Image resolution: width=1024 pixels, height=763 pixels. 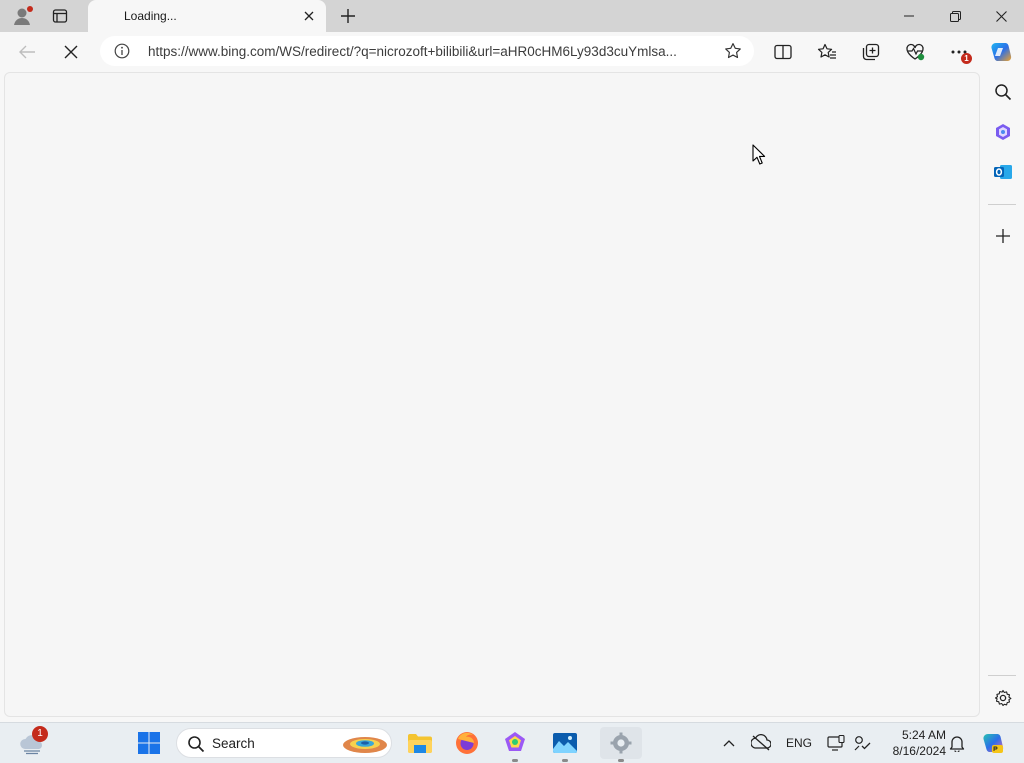 I want to click on sidebar-outlook-button, so click(x=1003, y=172).